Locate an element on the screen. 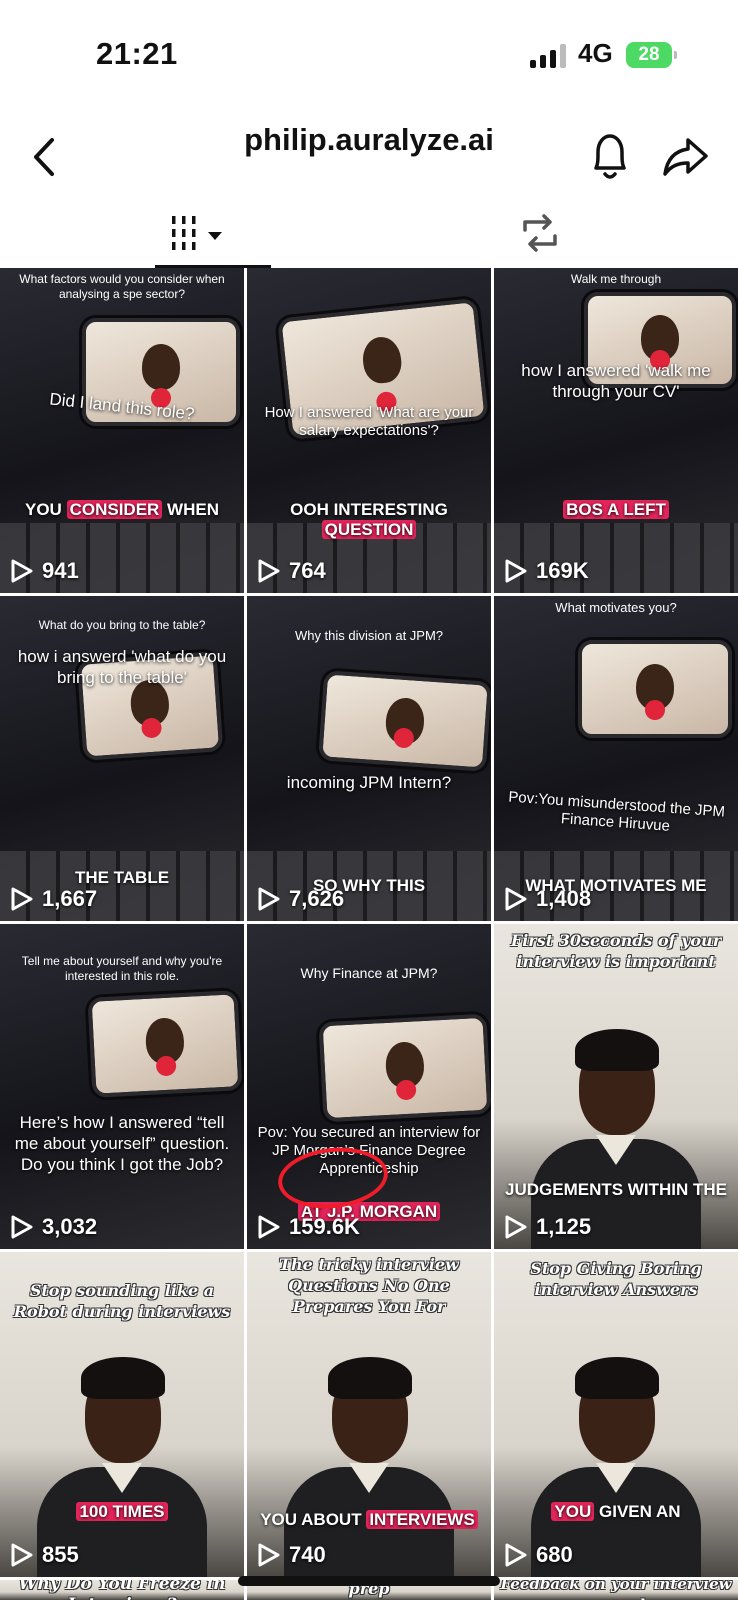 This screenshot has height=1600, width=738. video-caption: BOS A LEFT is located at coordinates (616, 510).